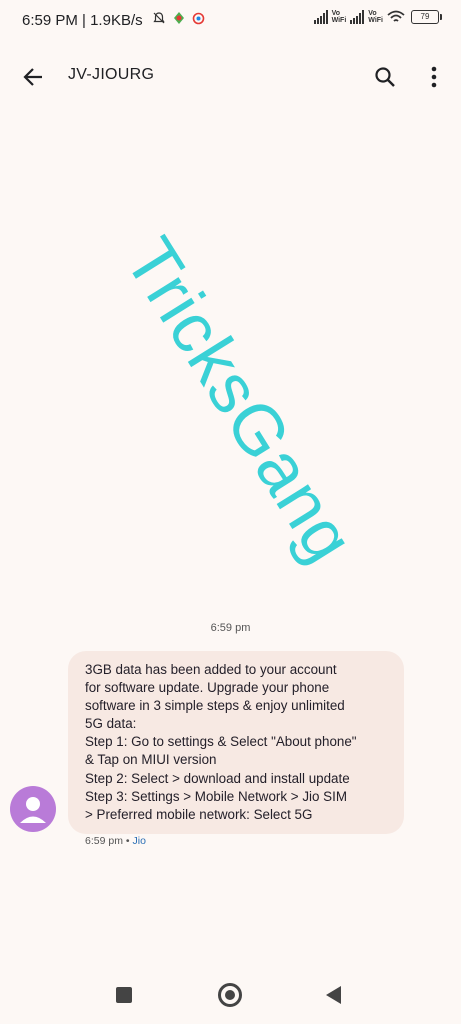  I want to click on message-line: for software update. Upgrade your phone, so click(207, 688).